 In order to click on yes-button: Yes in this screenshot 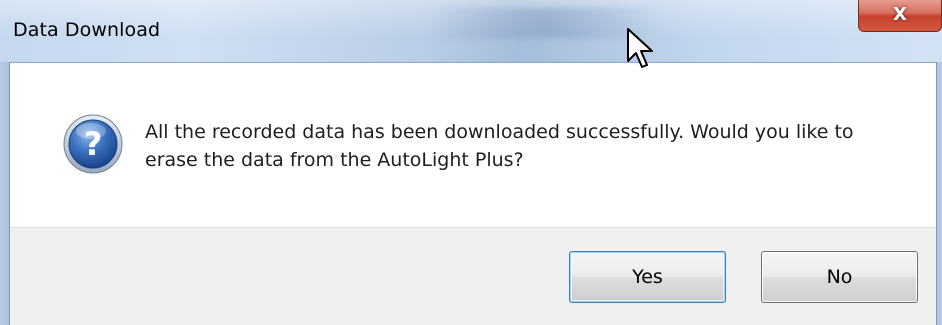, I will do `click(647, 277)`.